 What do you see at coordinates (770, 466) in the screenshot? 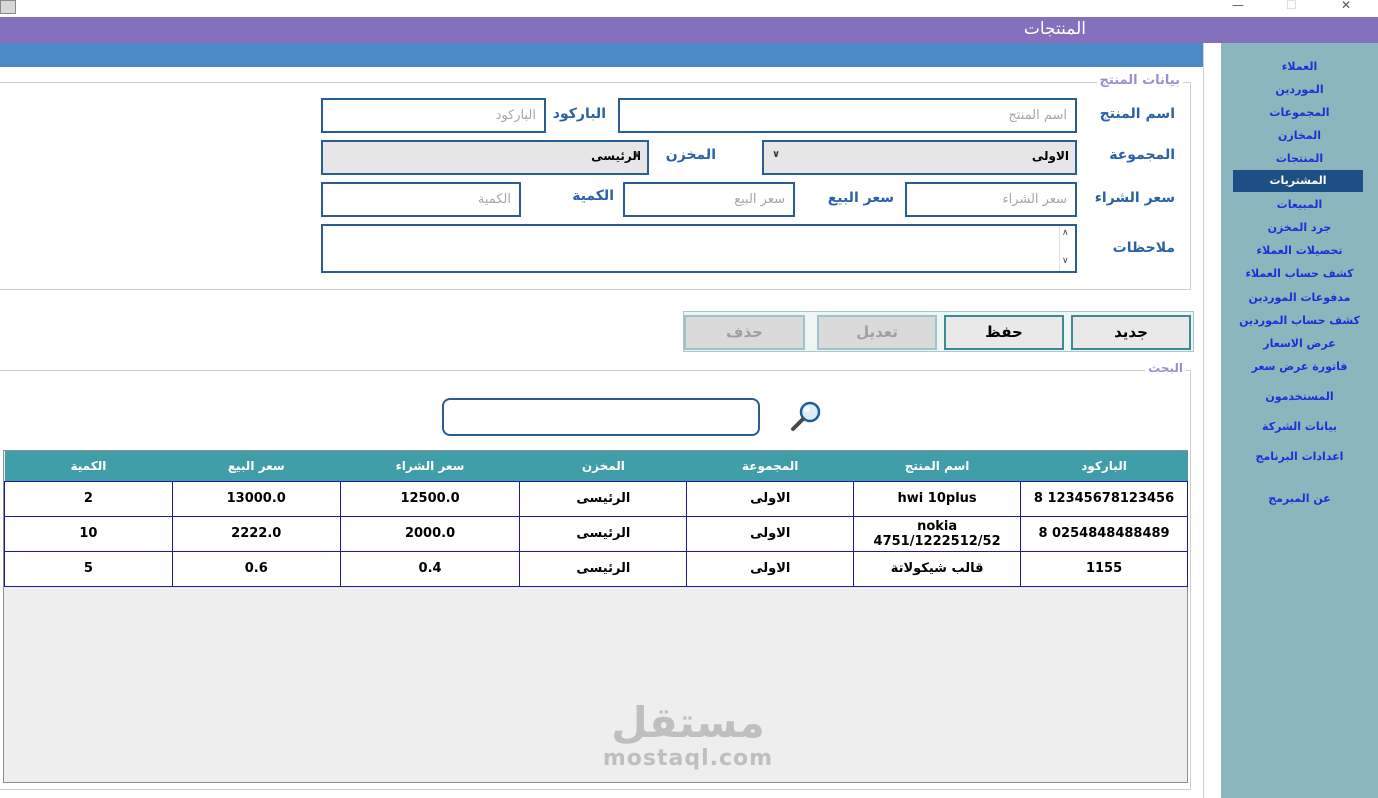
I see `column-header-group: المجموعة` at bounding box center [770, 466].